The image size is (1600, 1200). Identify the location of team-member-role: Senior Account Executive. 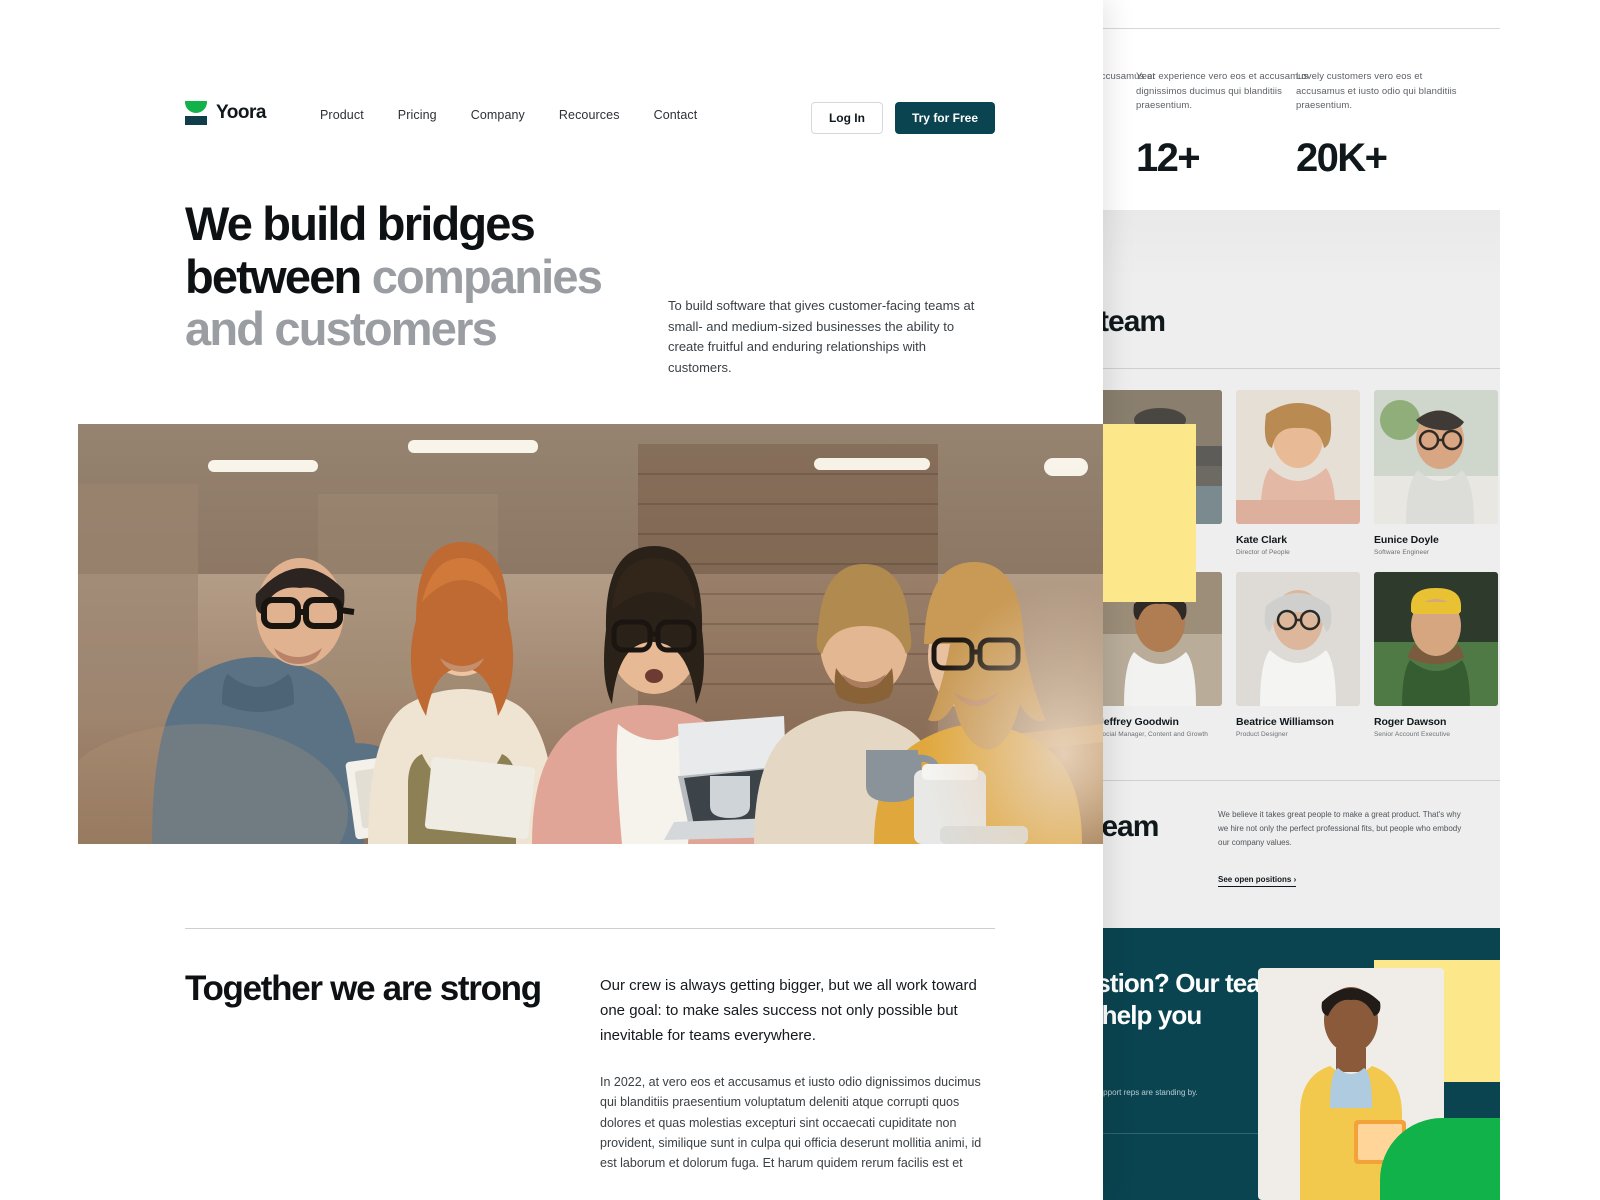
(1412, 734).